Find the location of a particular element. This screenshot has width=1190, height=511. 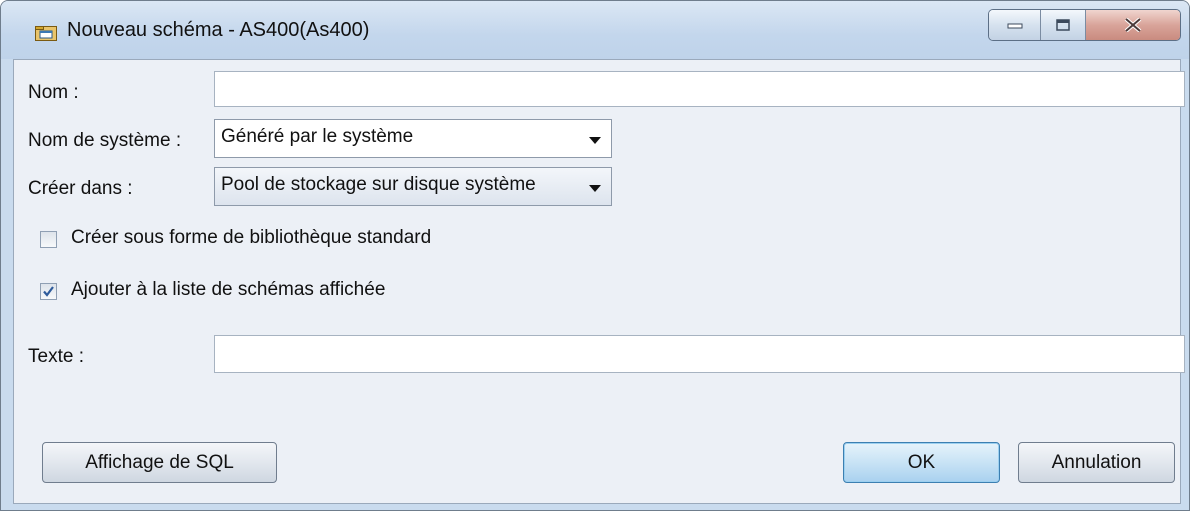

minimize-icon is located at coordinates (1014, 26).